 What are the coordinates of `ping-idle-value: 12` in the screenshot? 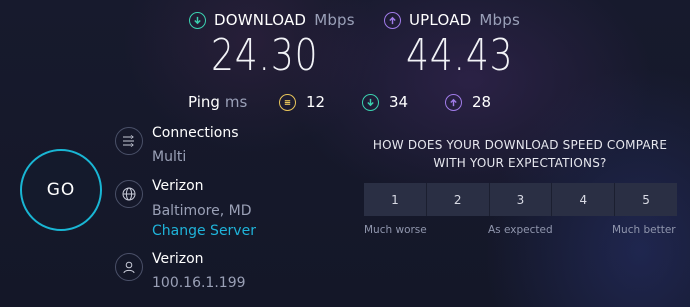 It's located at (316, 102).